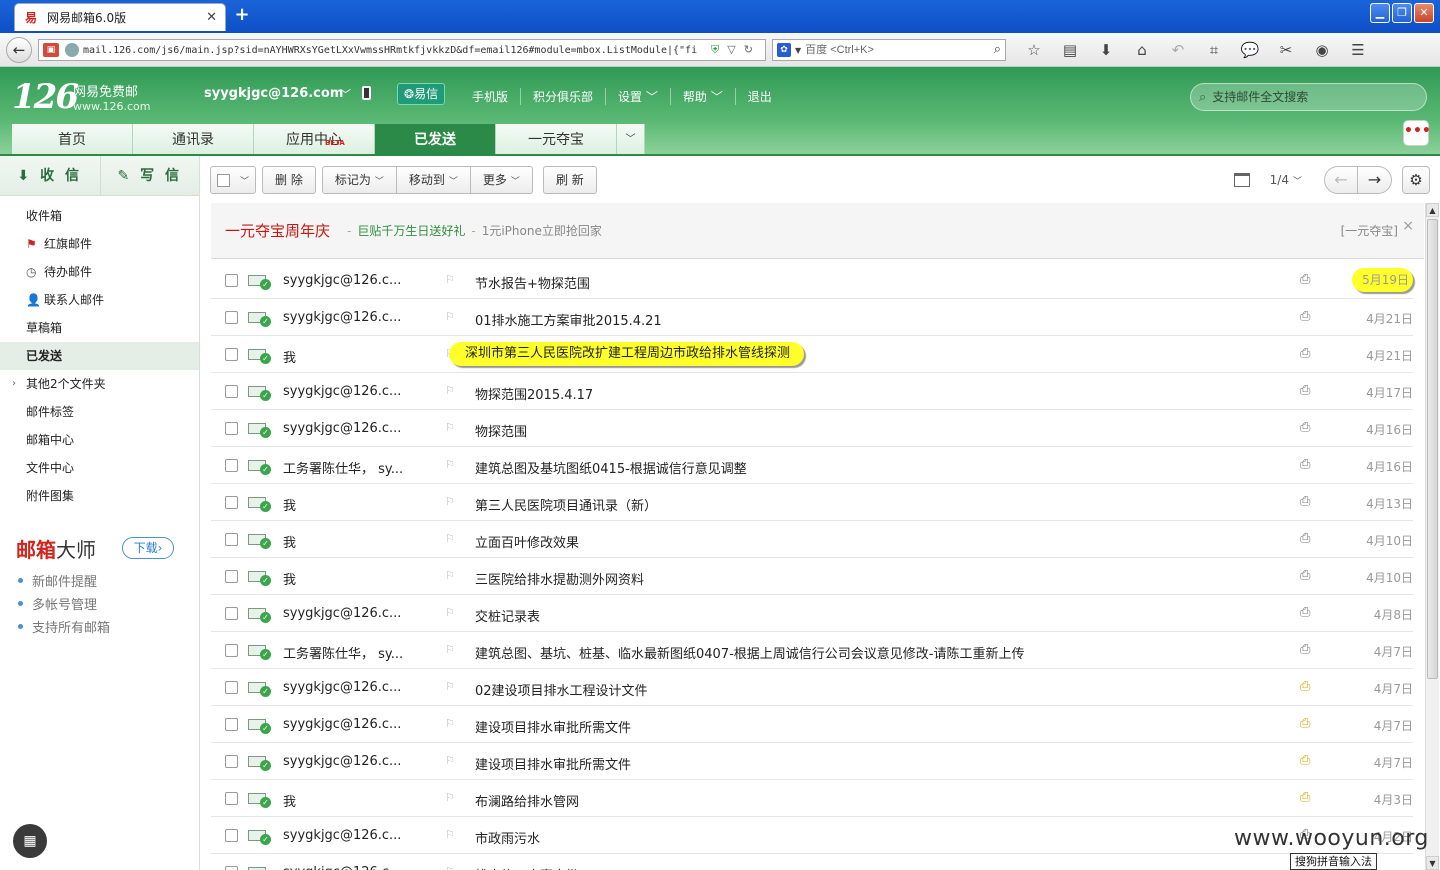 The image size is (1440, 870). I want to click on back-button: ←, so click(19, 50).